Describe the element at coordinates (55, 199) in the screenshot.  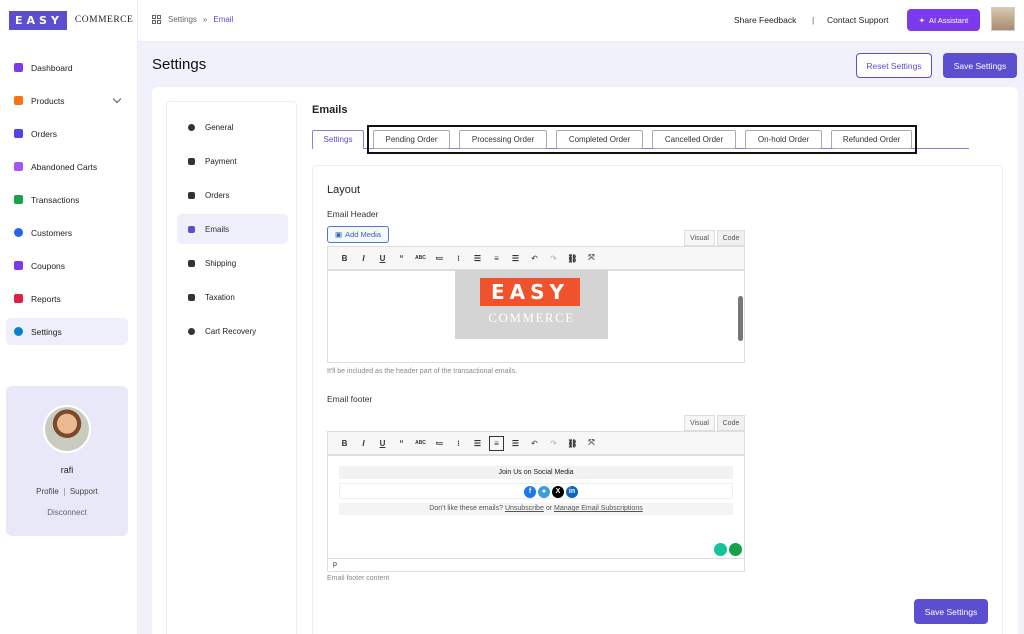
I see `sidebar-item-label: Transactions` at that location.